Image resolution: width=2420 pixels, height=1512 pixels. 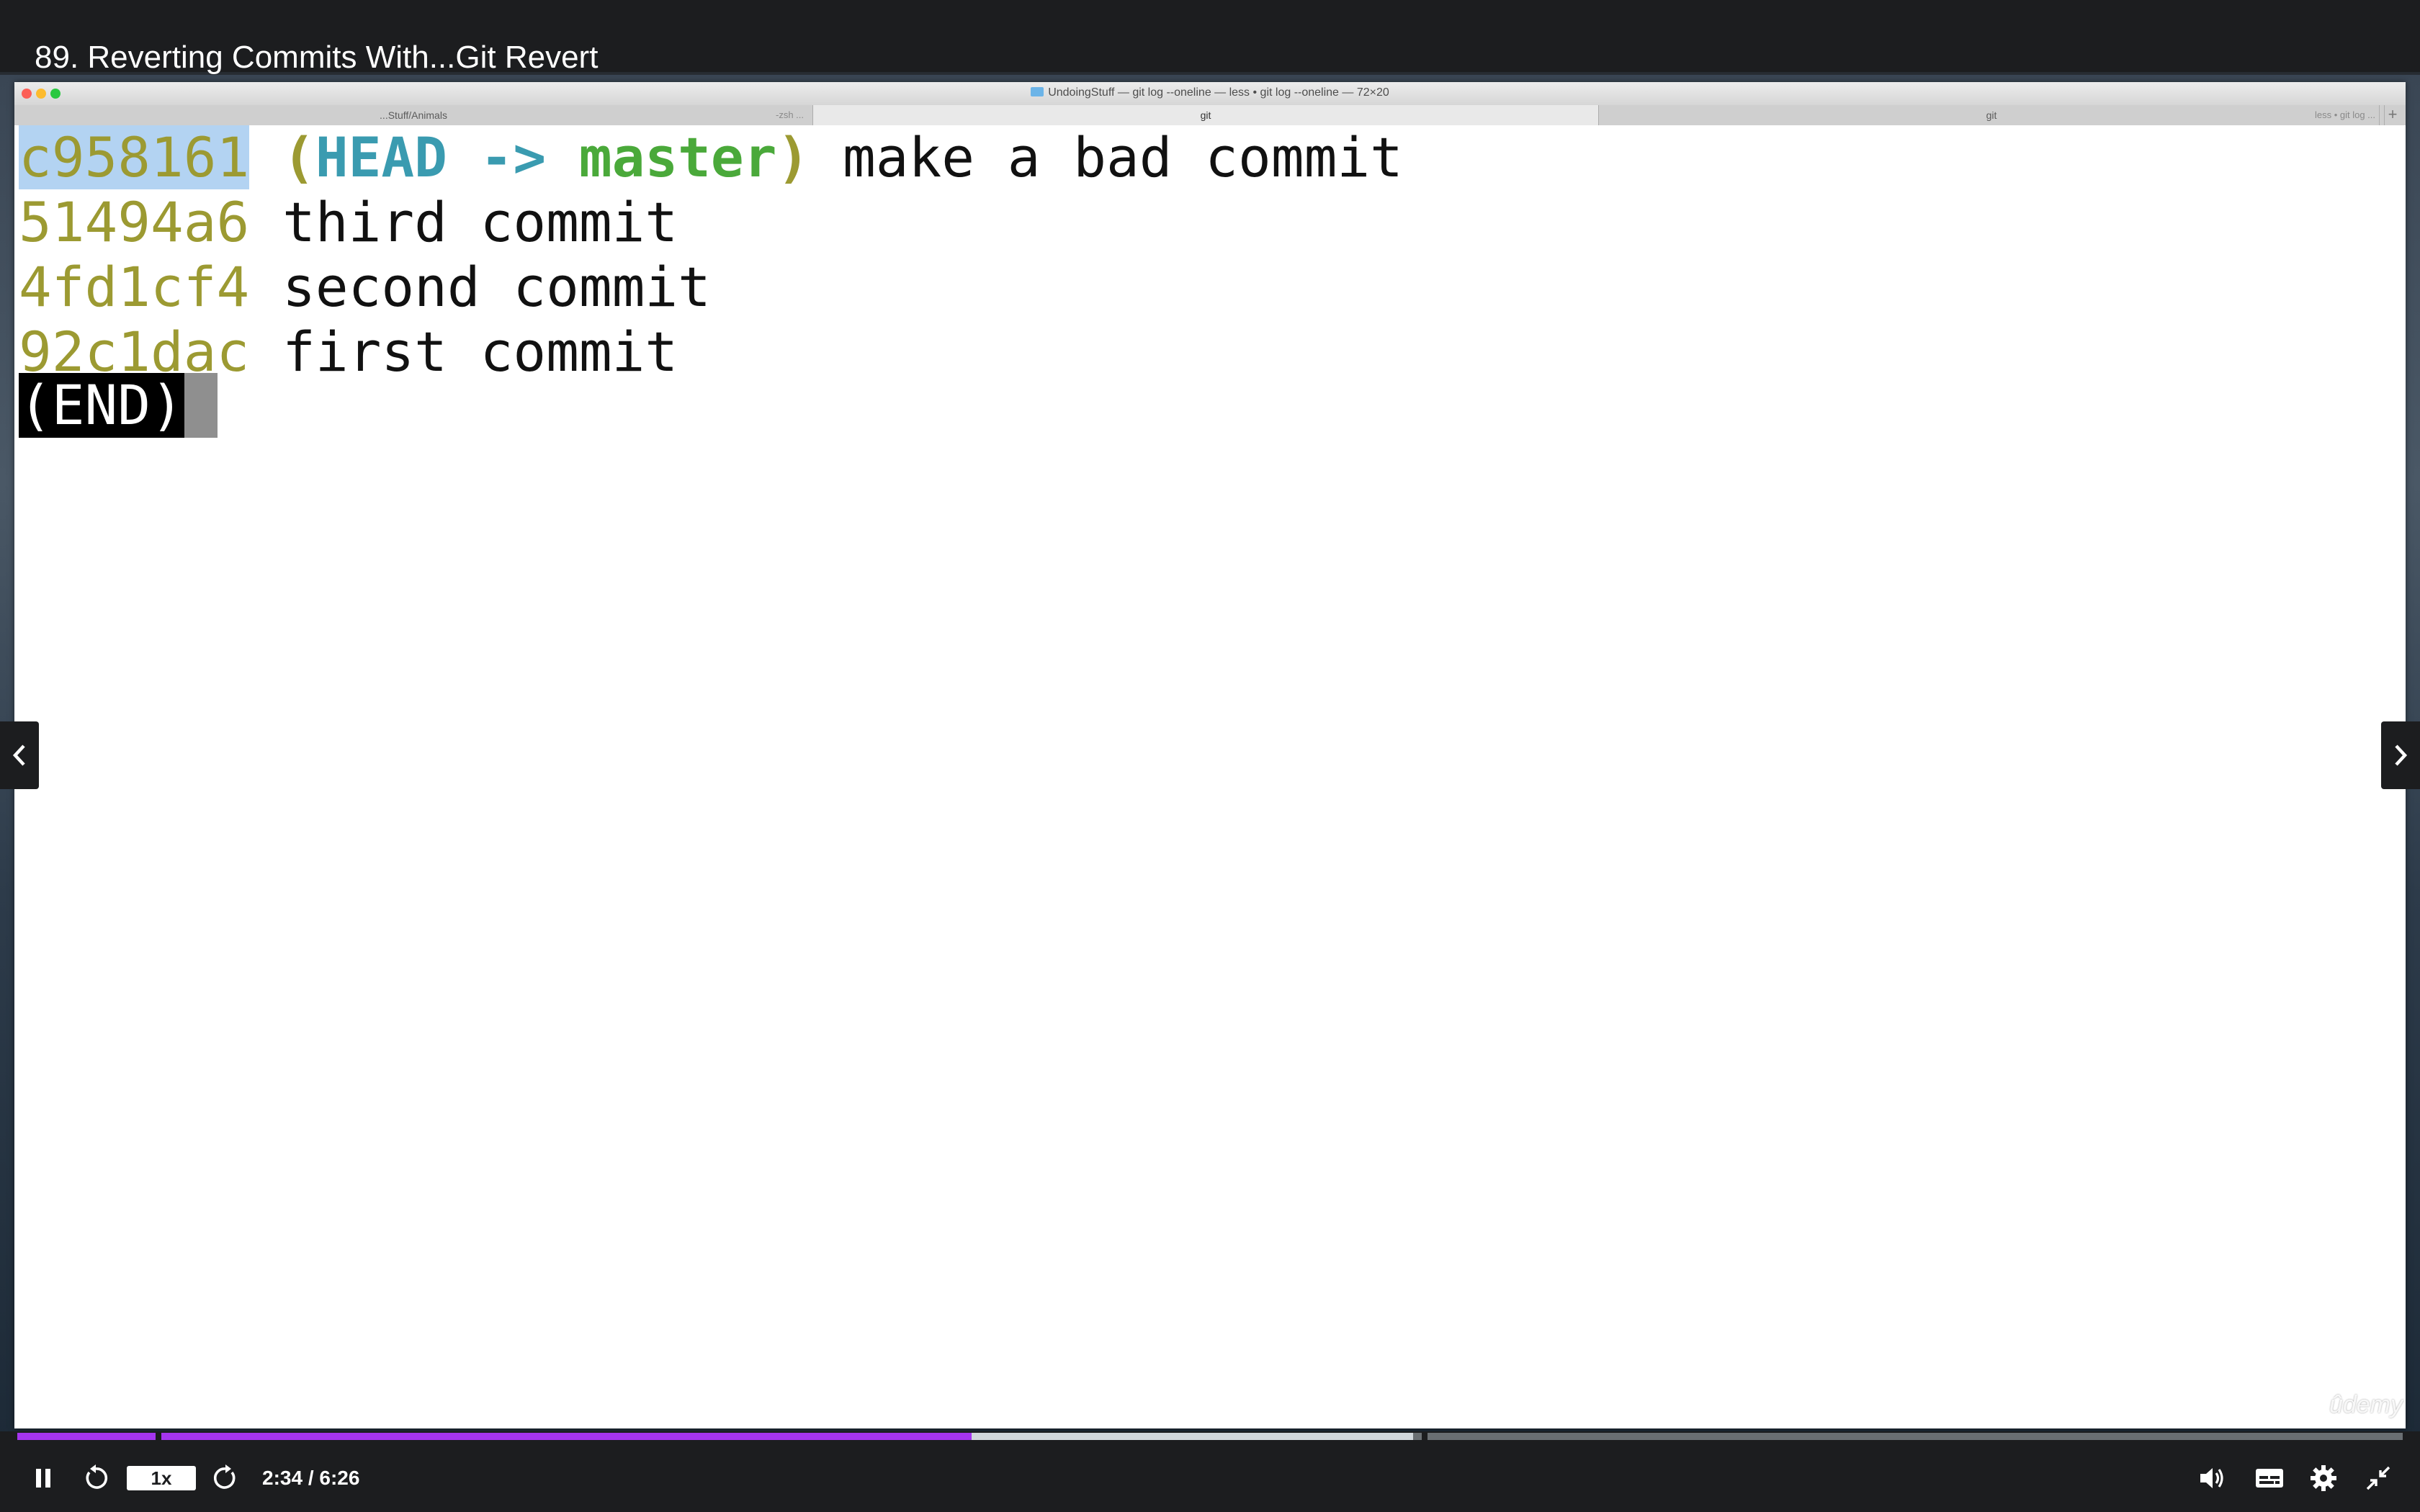 What do you see at coordinates (134, 287) in the screenshot?
I see `commit-hash: 4fd1cf4` at bounding box center [134, 287].